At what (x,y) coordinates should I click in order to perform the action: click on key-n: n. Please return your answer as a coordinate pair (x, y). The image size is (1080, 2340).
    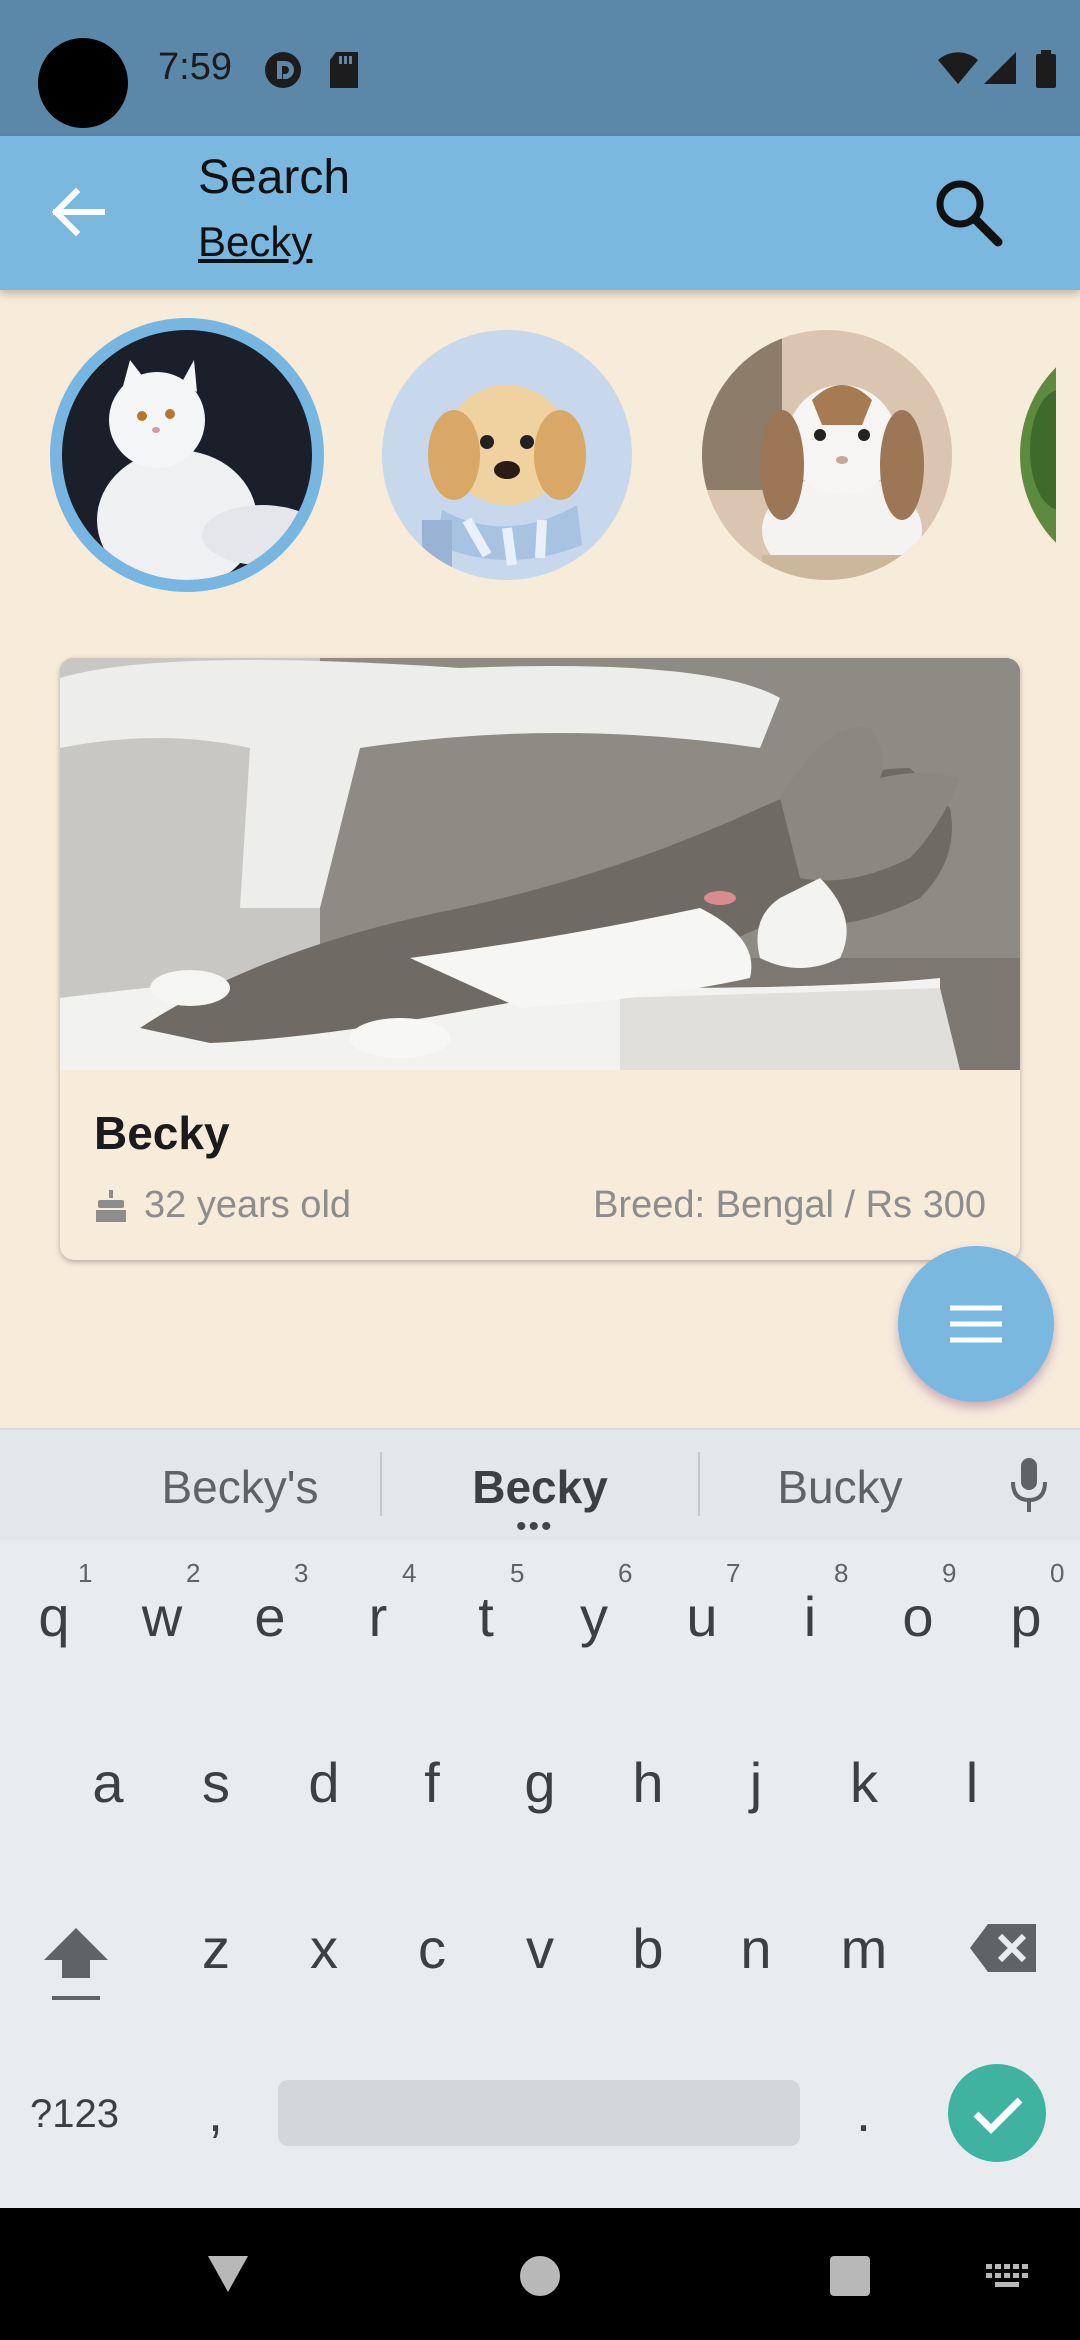
    Looking at the image, I should click on (756, 1948).